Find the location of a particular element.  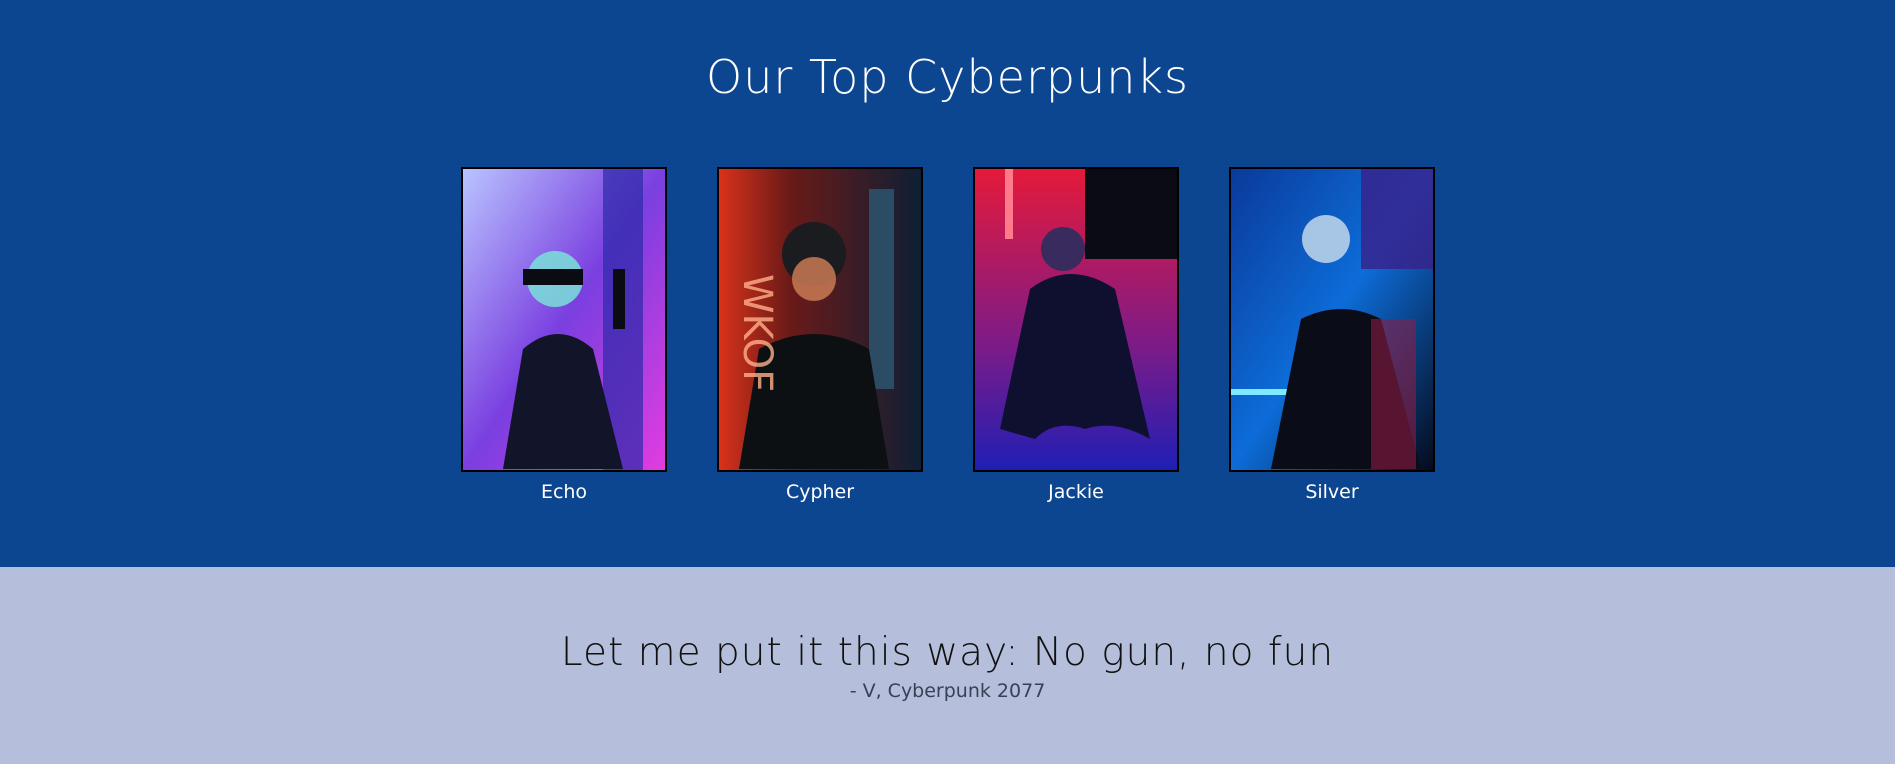

card-name: Jackie is located at coordinates (1076, 492).